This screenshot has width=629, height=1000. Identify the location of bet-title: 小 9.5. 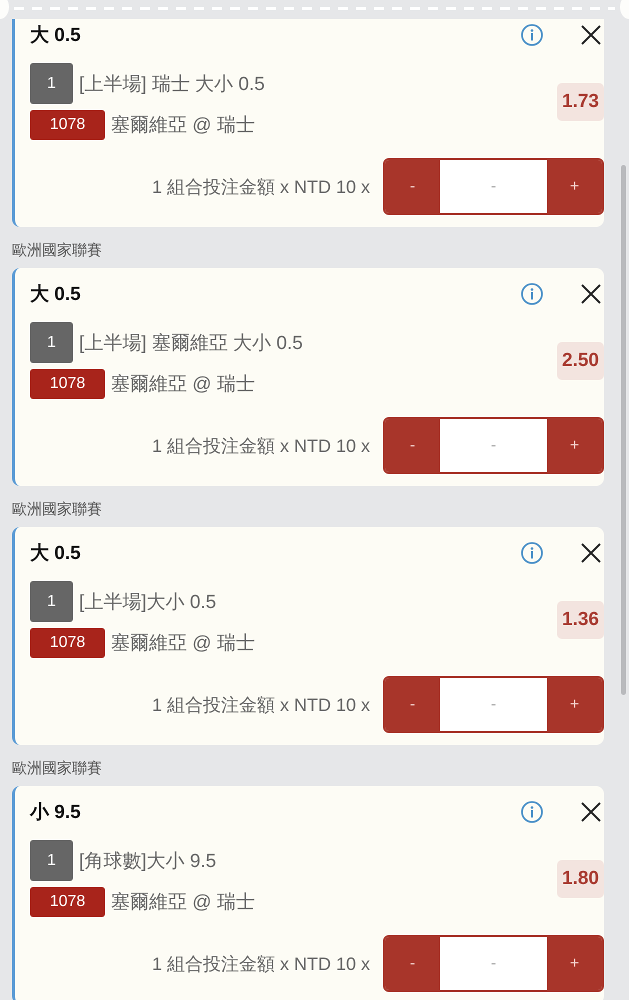
(55, 813).